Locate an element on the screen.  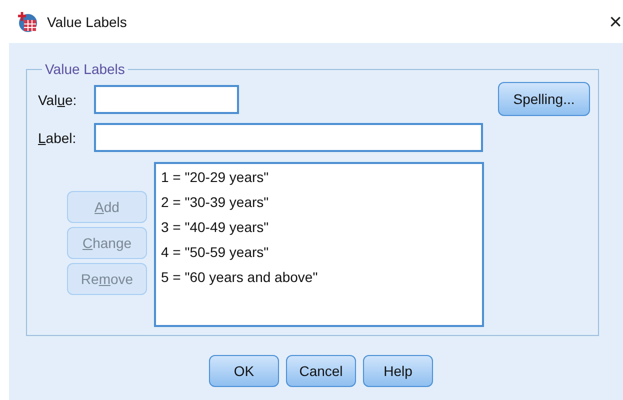
field-label: Label: is located at coordinates (58, 138).